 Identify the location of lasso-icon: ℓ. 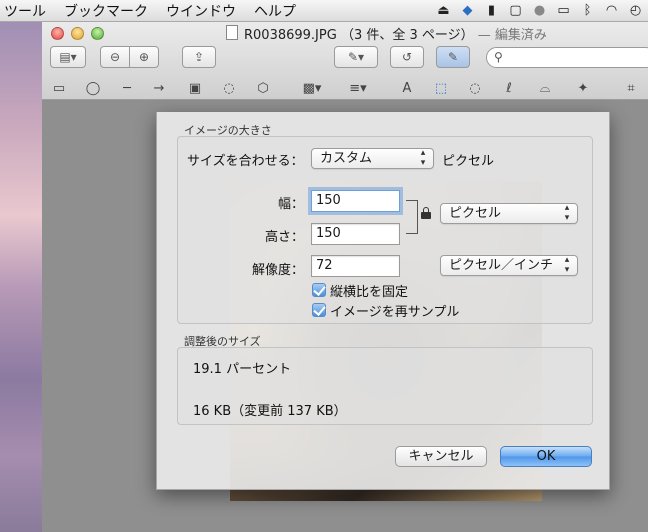
(509, 89).